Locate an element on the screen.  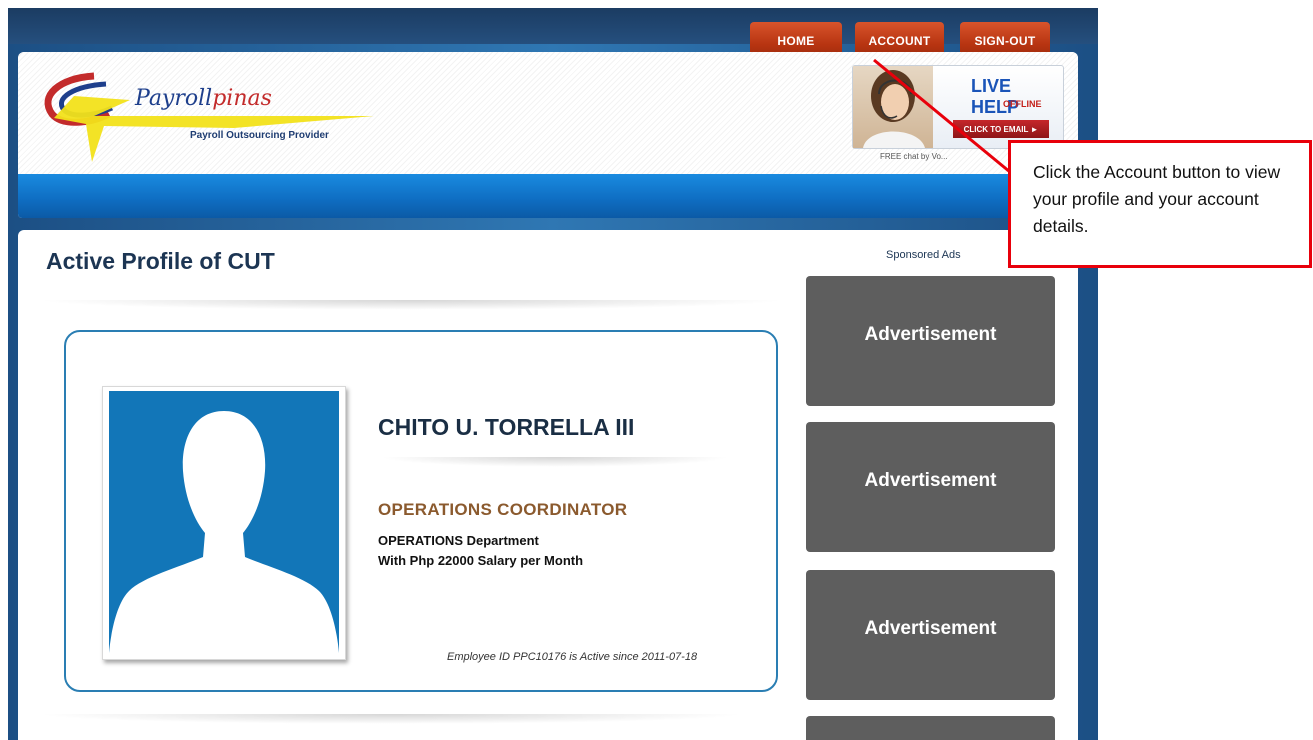
logo-brand-main: Payroll is located at coordinates (174, 98).